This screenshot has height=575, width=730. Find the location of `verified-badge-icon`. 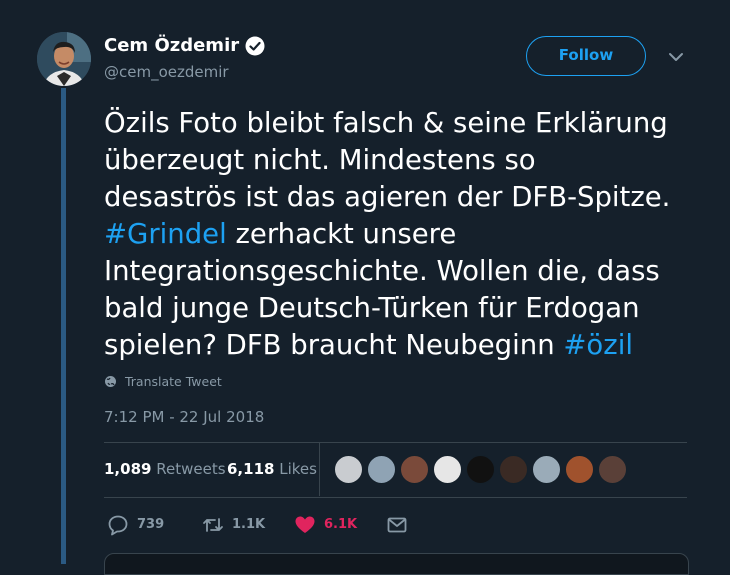

verified-badge-icon is located at coordinates (255, 46).